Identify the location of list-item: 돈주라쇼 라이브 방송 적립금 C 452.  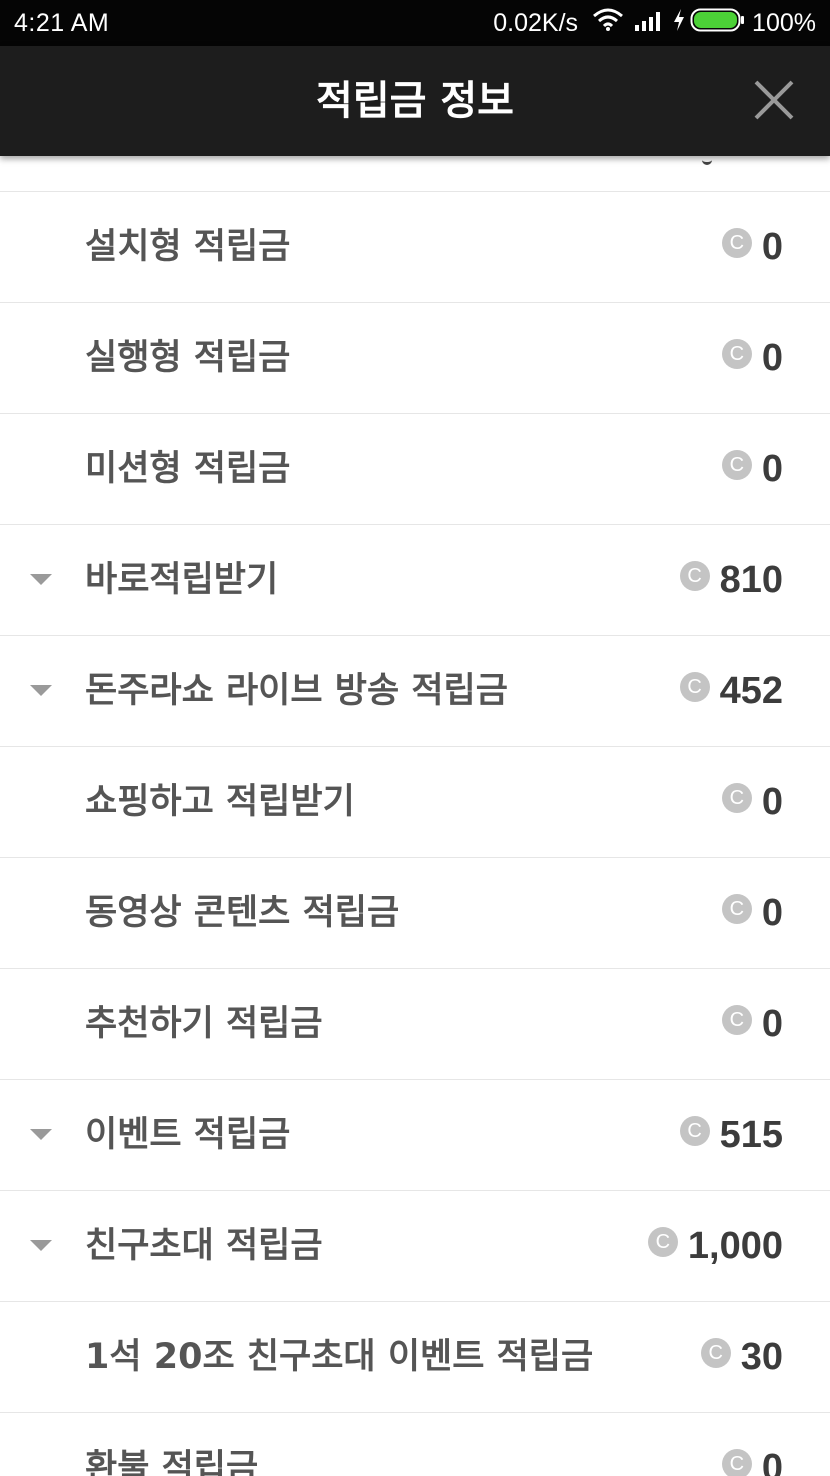
(415, 691).